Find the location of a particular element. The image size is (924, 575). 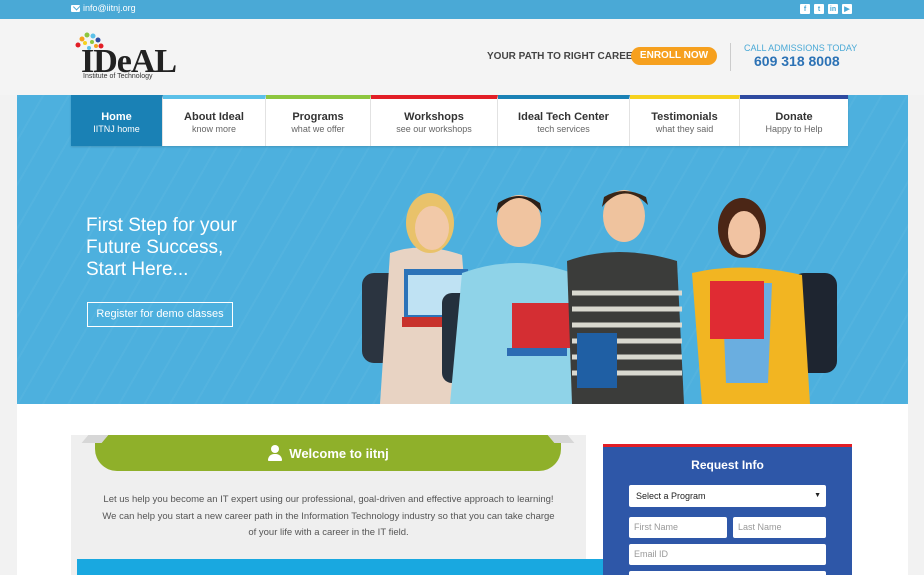

nav-subtitle: IITNJ home is located at coordinates (116, 129).